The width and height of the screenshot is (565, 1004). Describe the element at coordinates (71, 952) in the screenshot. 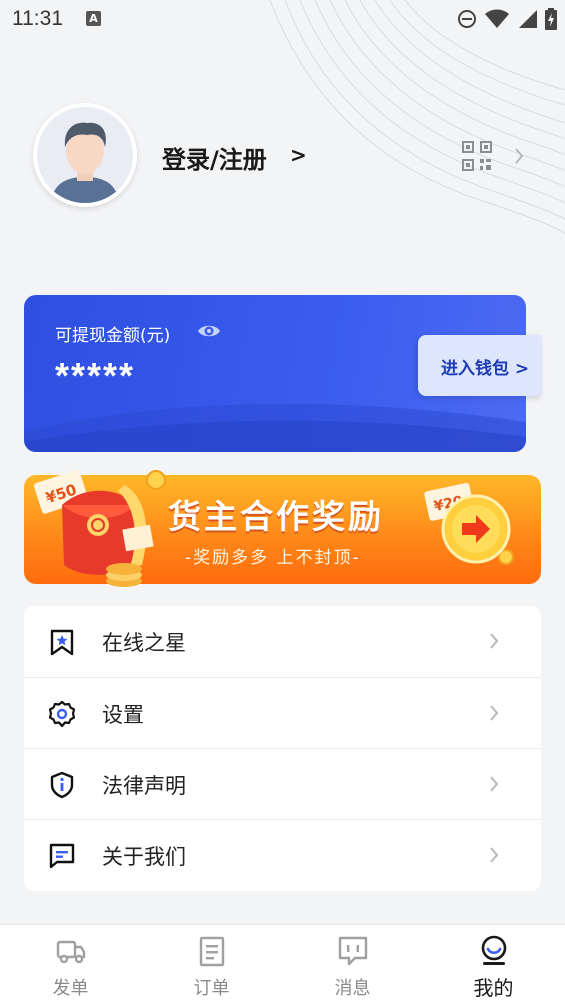

I see `truck-icon` at that location.